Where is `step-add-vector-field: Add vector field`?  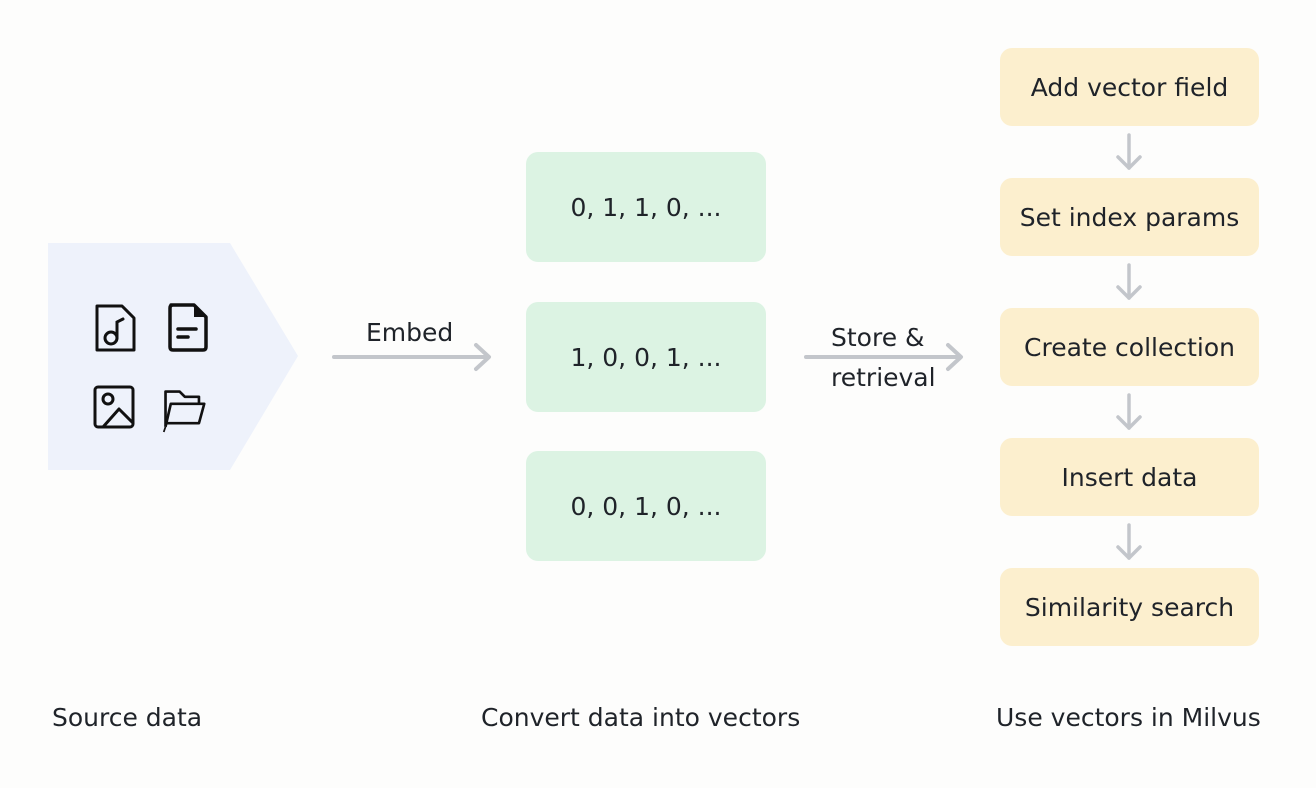 step-add-vector-field: Add vector field is located at coordinates (1129, 87).